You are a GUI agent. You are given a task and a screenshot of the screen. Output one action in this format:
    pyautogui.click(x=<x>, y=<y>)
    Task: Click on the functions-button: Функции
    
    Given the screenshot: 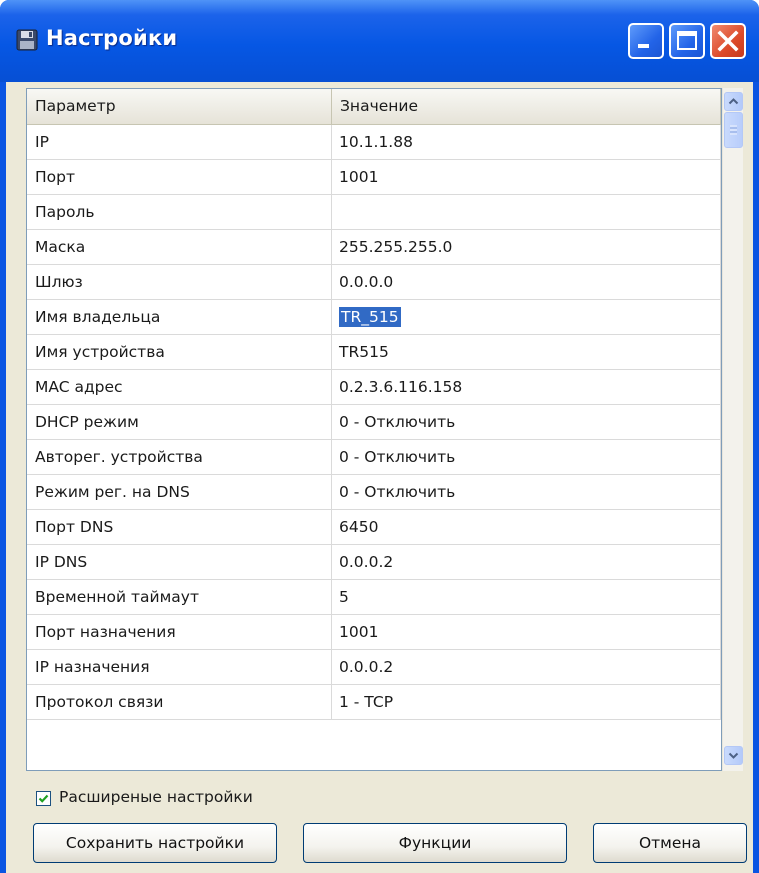 What is the action you would take?
    pyautogui.click(x=435, y=843)
    